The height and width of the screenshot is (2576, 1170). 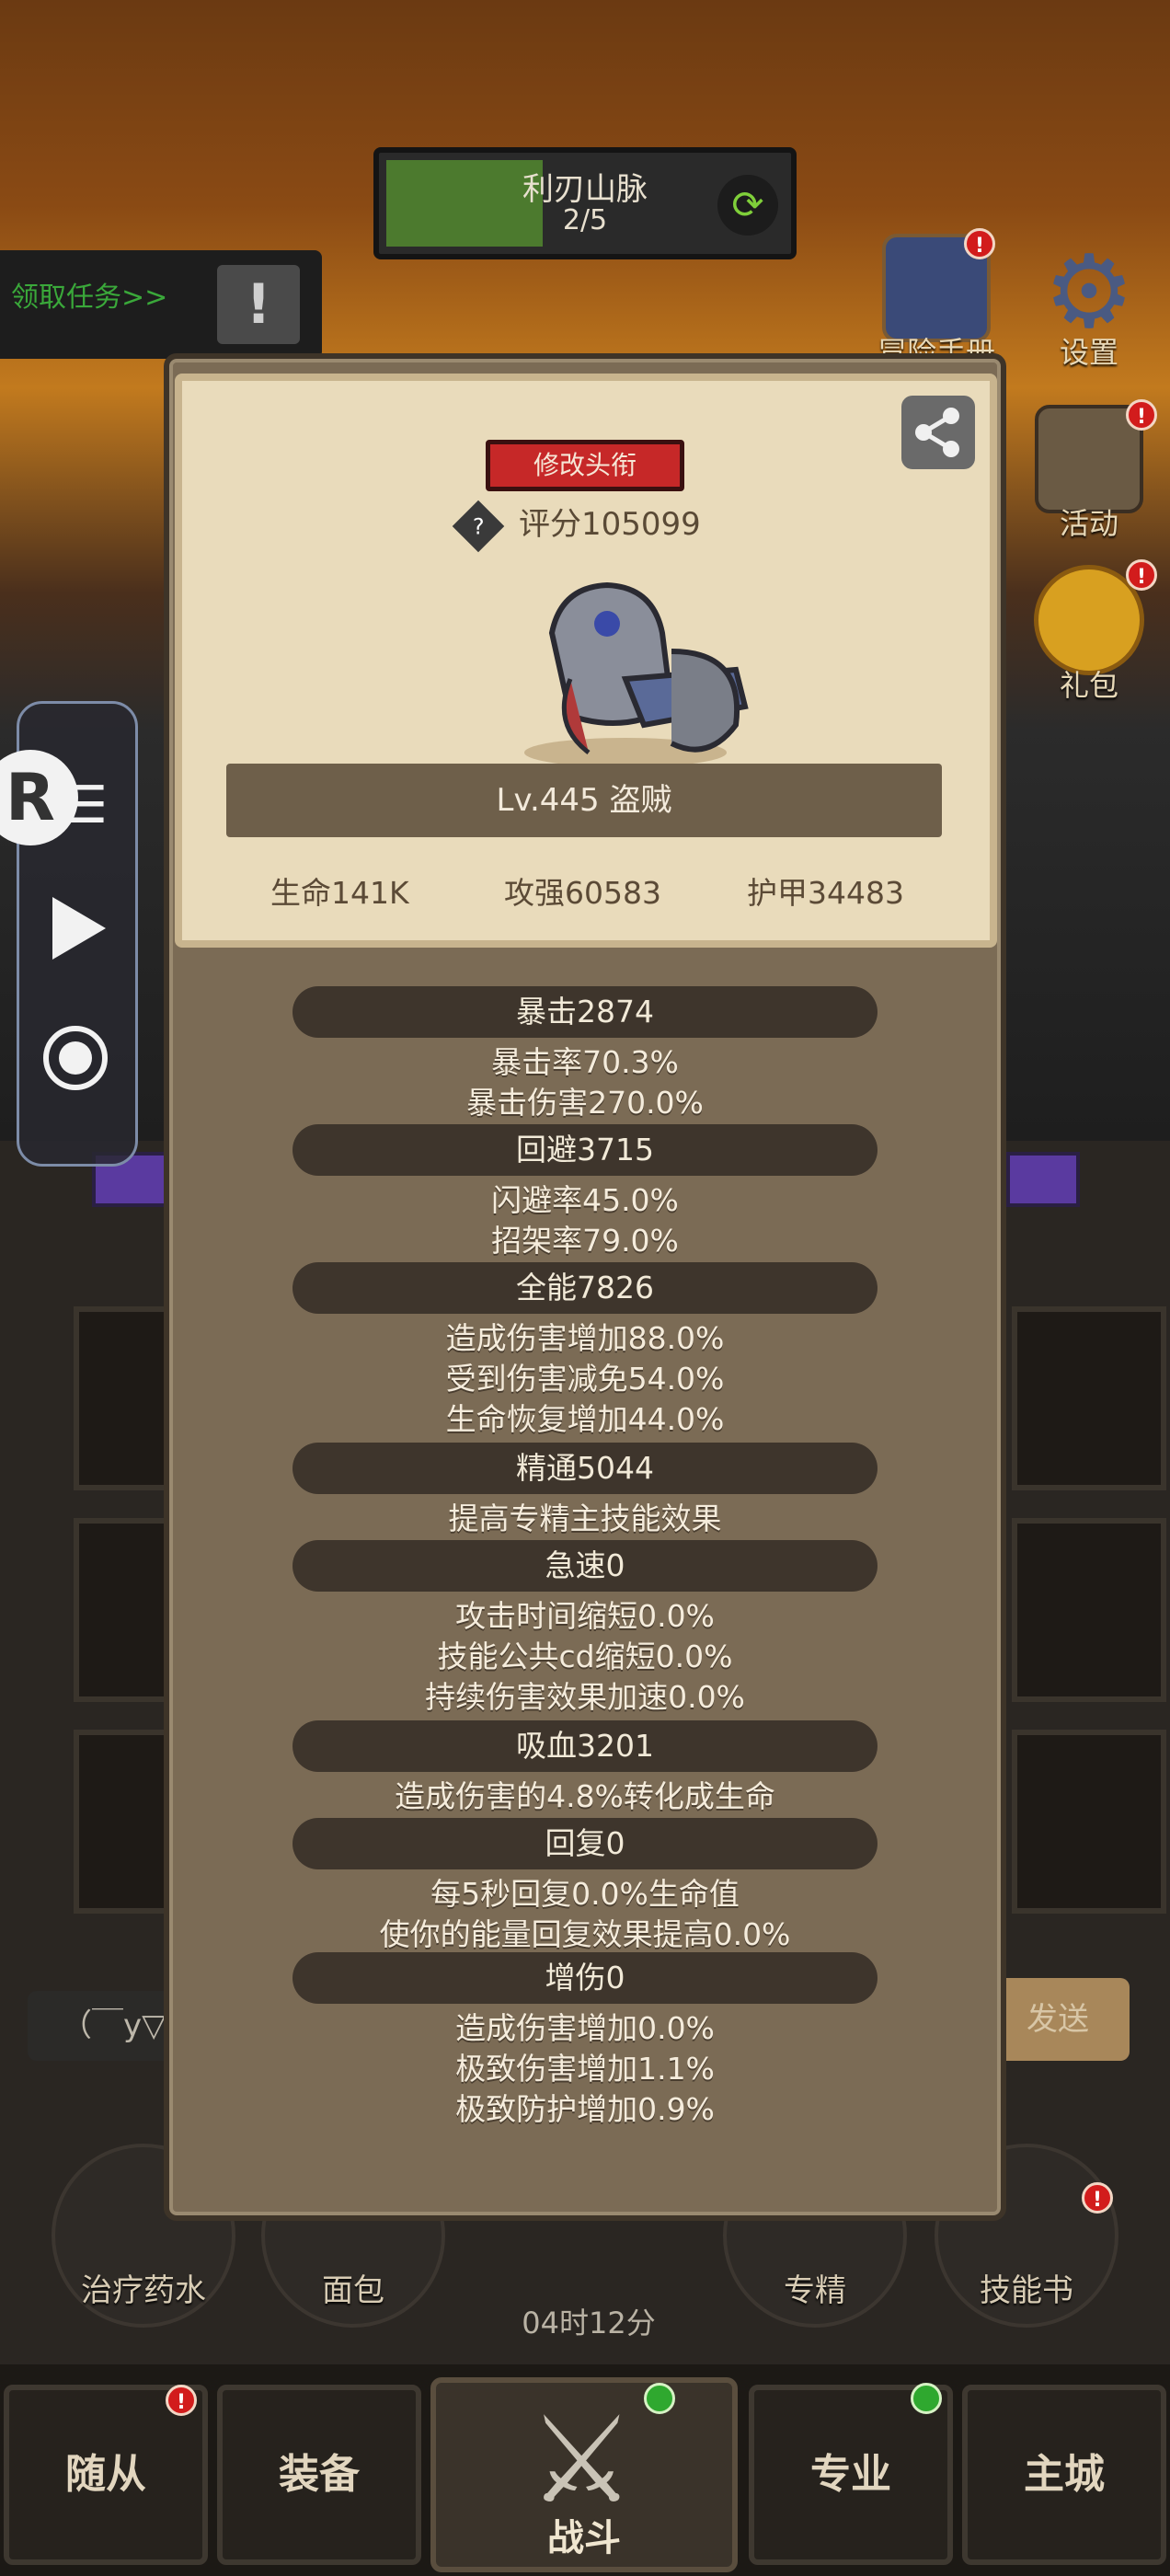 I want to click on stat-armor: 护甲34483, so click(x=825, y=893).